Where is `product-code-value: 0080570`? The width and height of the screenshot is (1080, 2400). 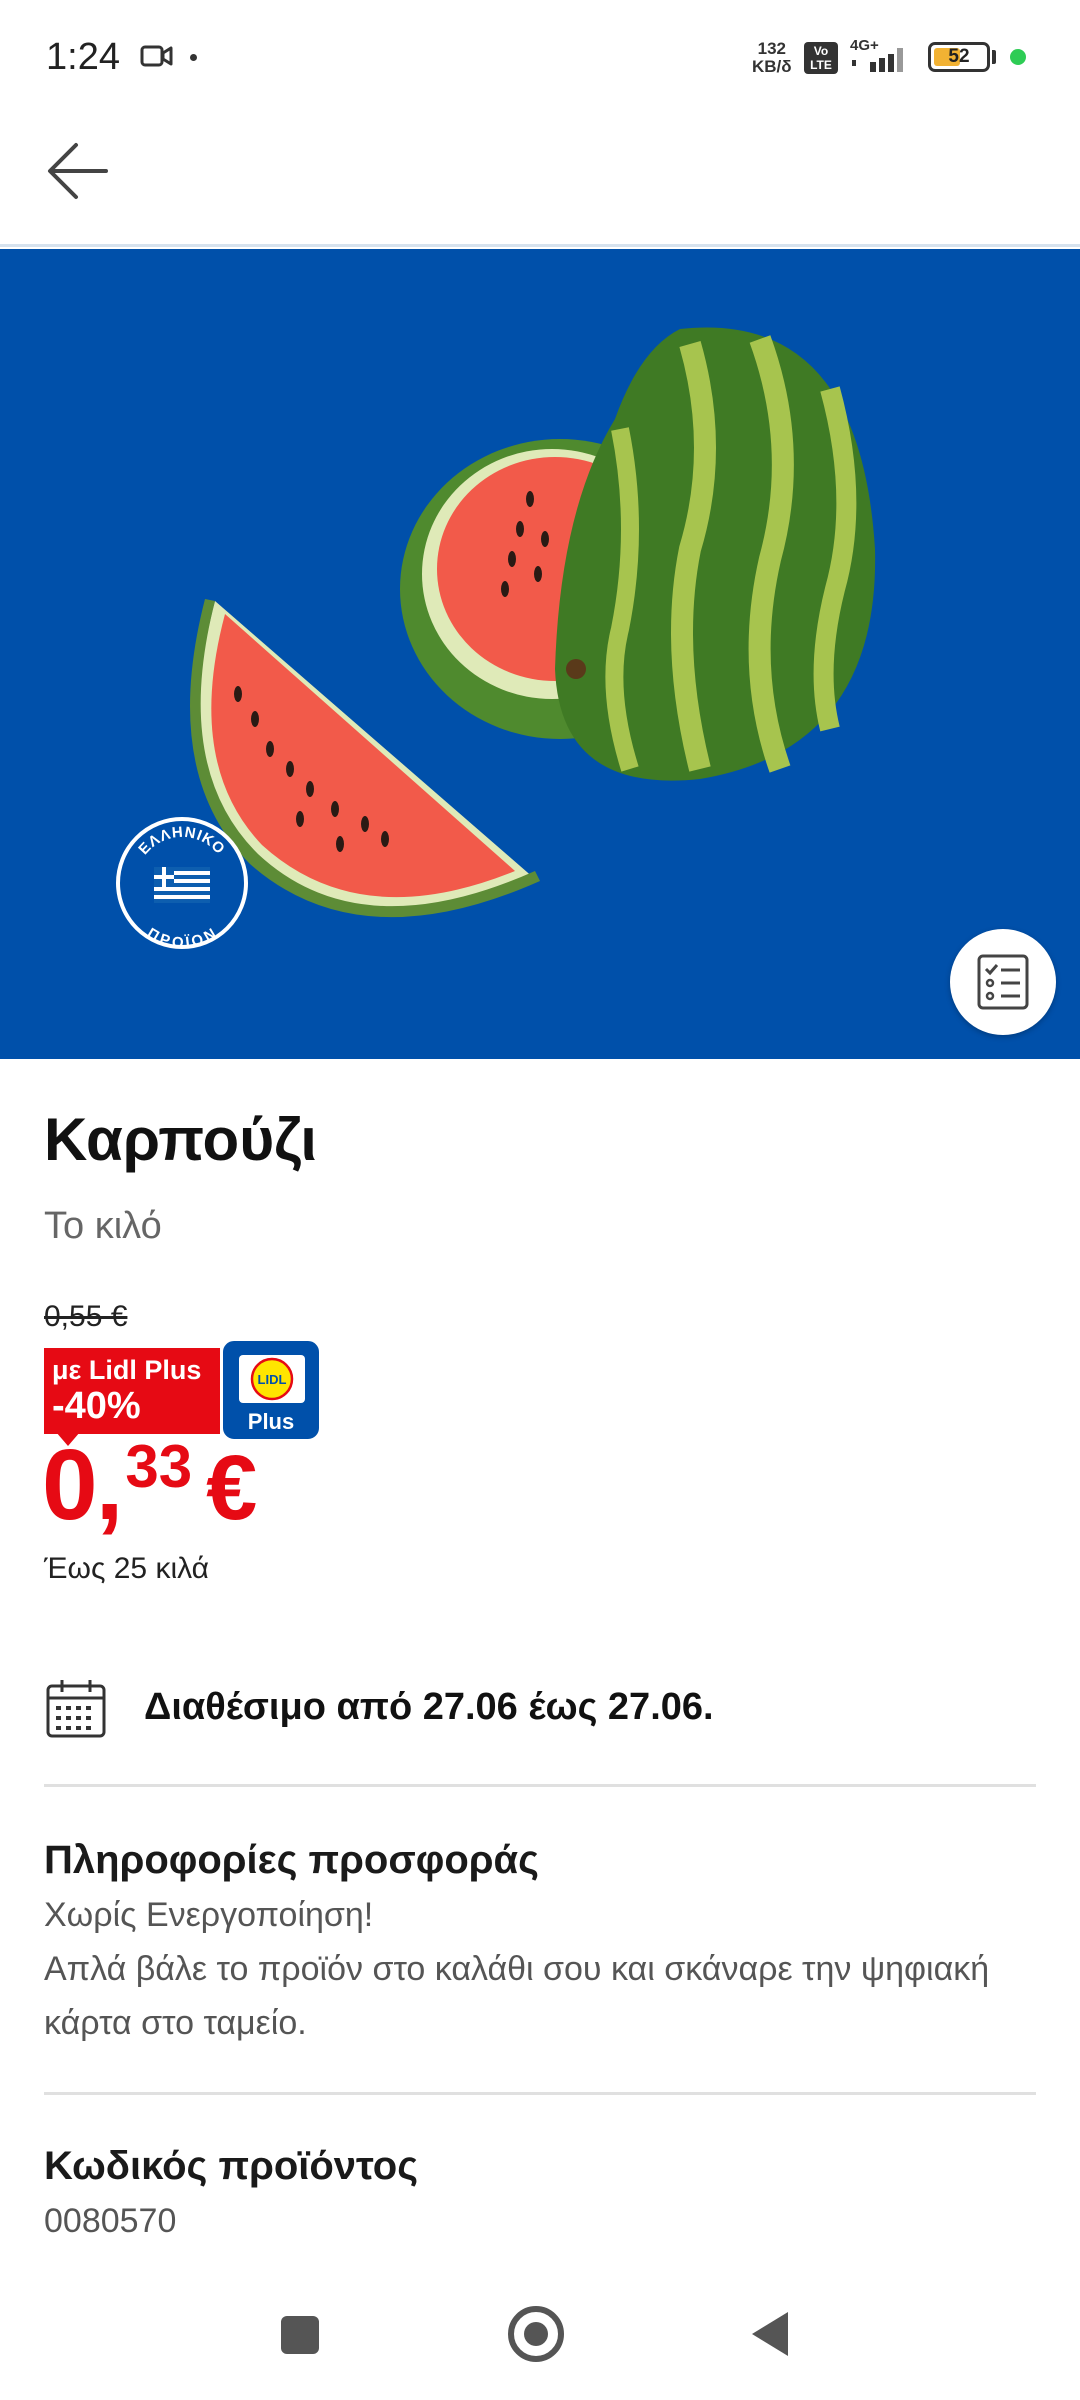
product-code-value: 0080570 is located at coordinates (110, 2221).